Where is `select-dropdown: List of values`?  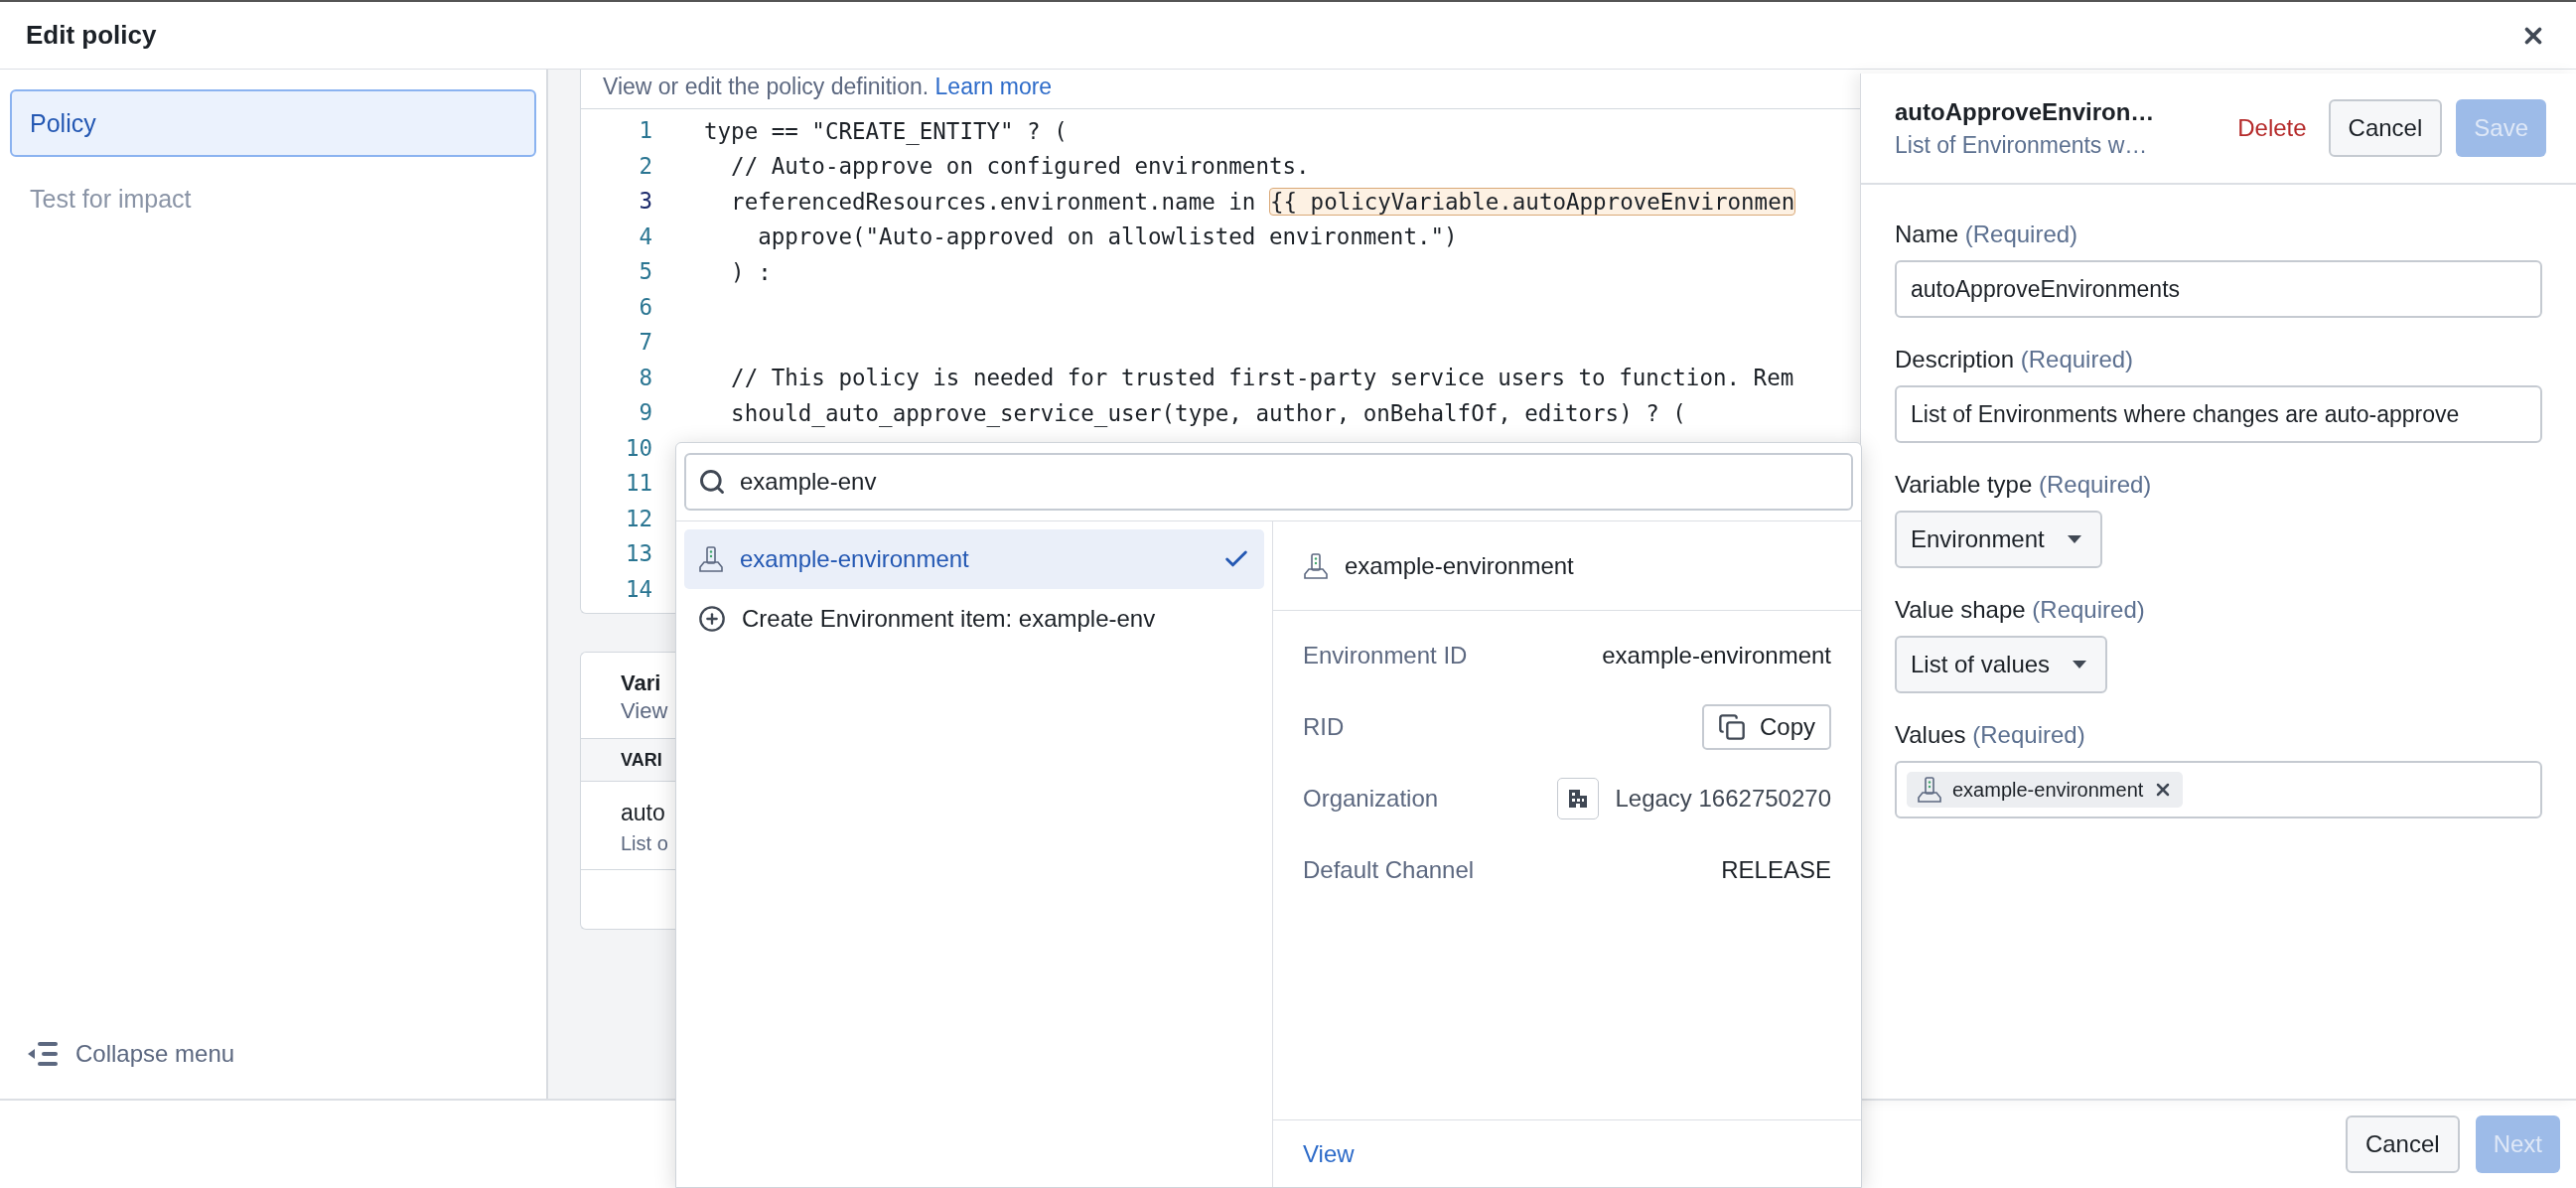 select-dropdown: List of values is located at coordinates (2002, 664).